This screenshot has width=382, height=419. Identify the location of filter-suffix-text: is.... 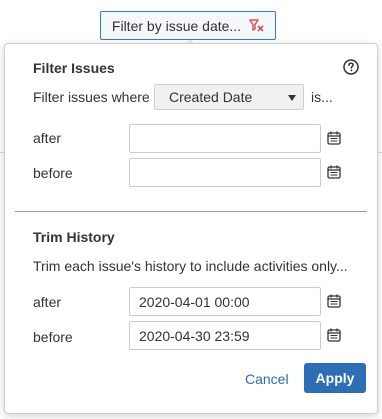
(322, 97).